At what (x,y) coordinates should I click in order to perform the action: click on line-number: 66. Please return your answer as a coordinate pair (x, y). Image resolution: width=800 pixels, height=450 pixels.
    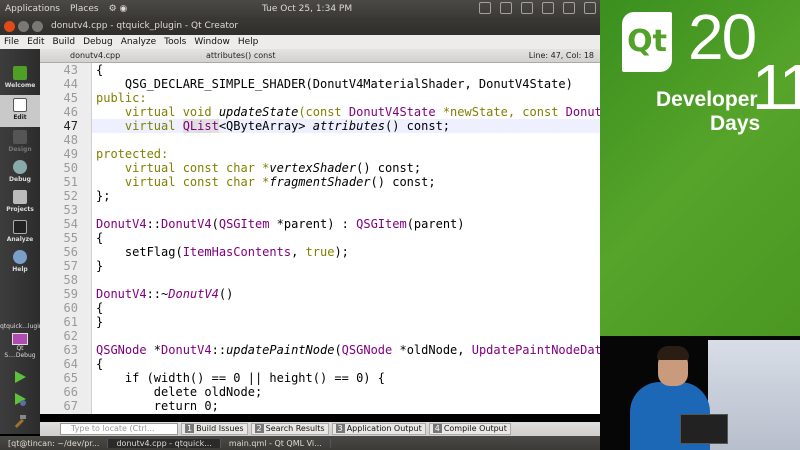
    Looking at the image, I should click on (70, 392).